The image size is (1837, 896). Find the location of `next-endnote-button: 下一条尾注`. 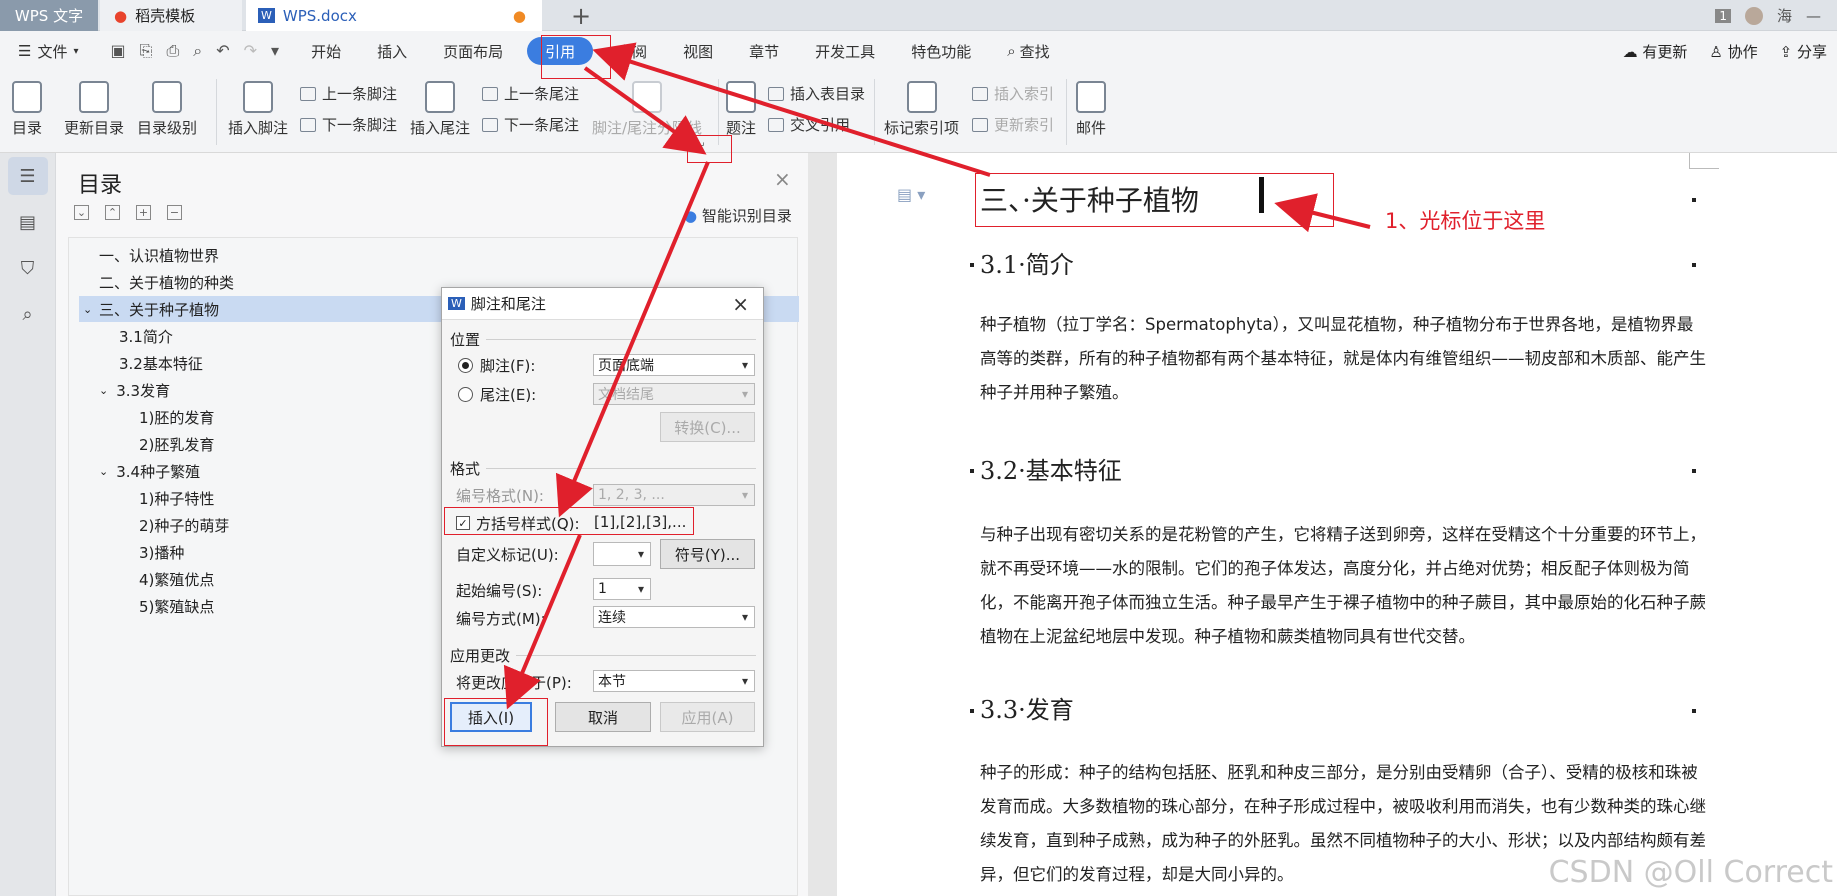

next-endnote-button: 下一条尾注 is located at coordinates (530, 124).